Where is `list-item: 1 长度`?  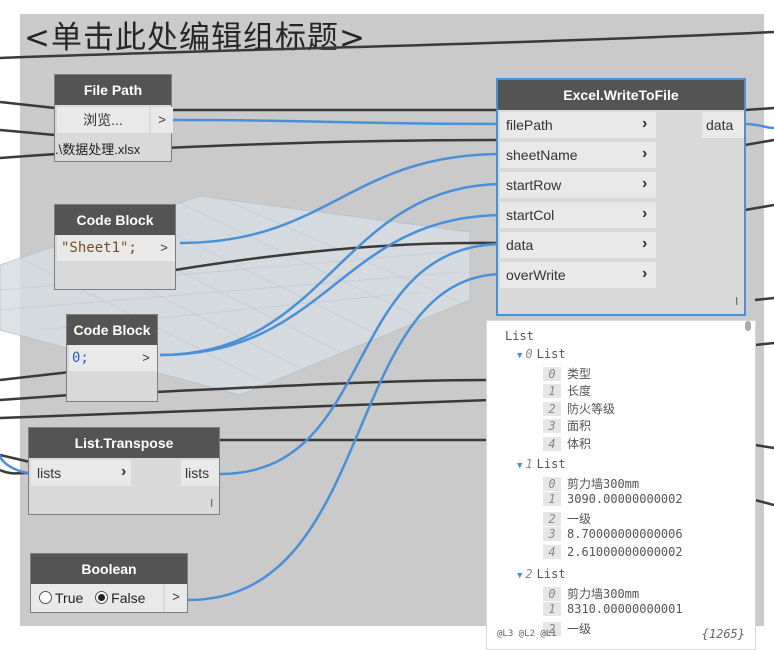 list-item: 1 长度 is located at coordinates (567, 390).